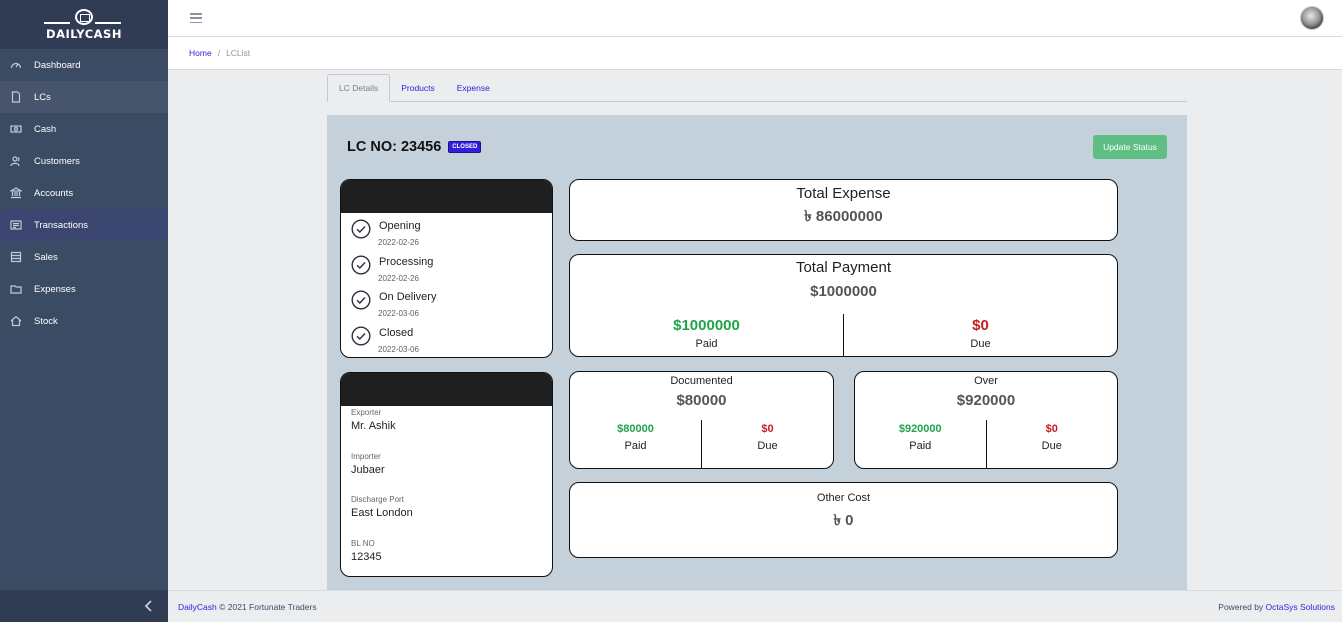  I want to click on info-row-bl-no: BL NO 12345, so click(451, 557).